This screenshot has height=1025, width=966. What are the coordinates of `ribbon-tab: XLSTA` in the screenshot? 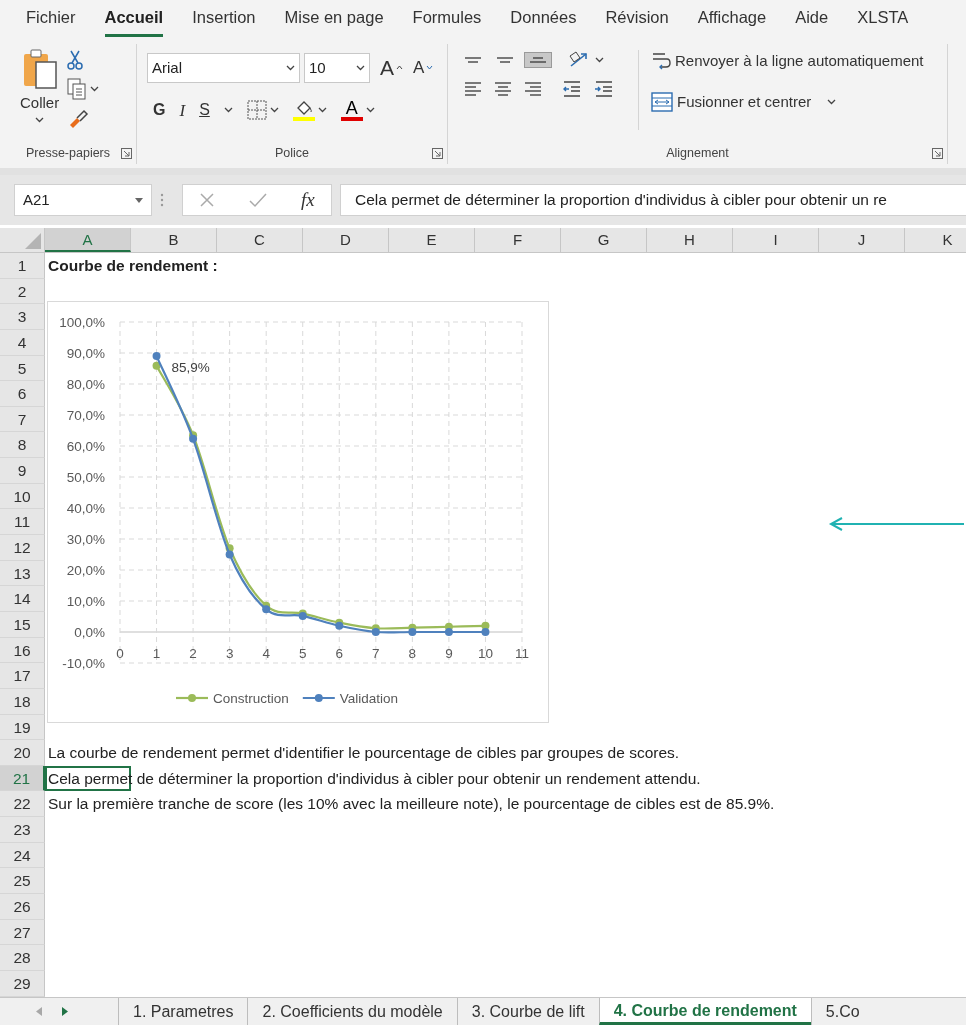 It's located at (883, 18).